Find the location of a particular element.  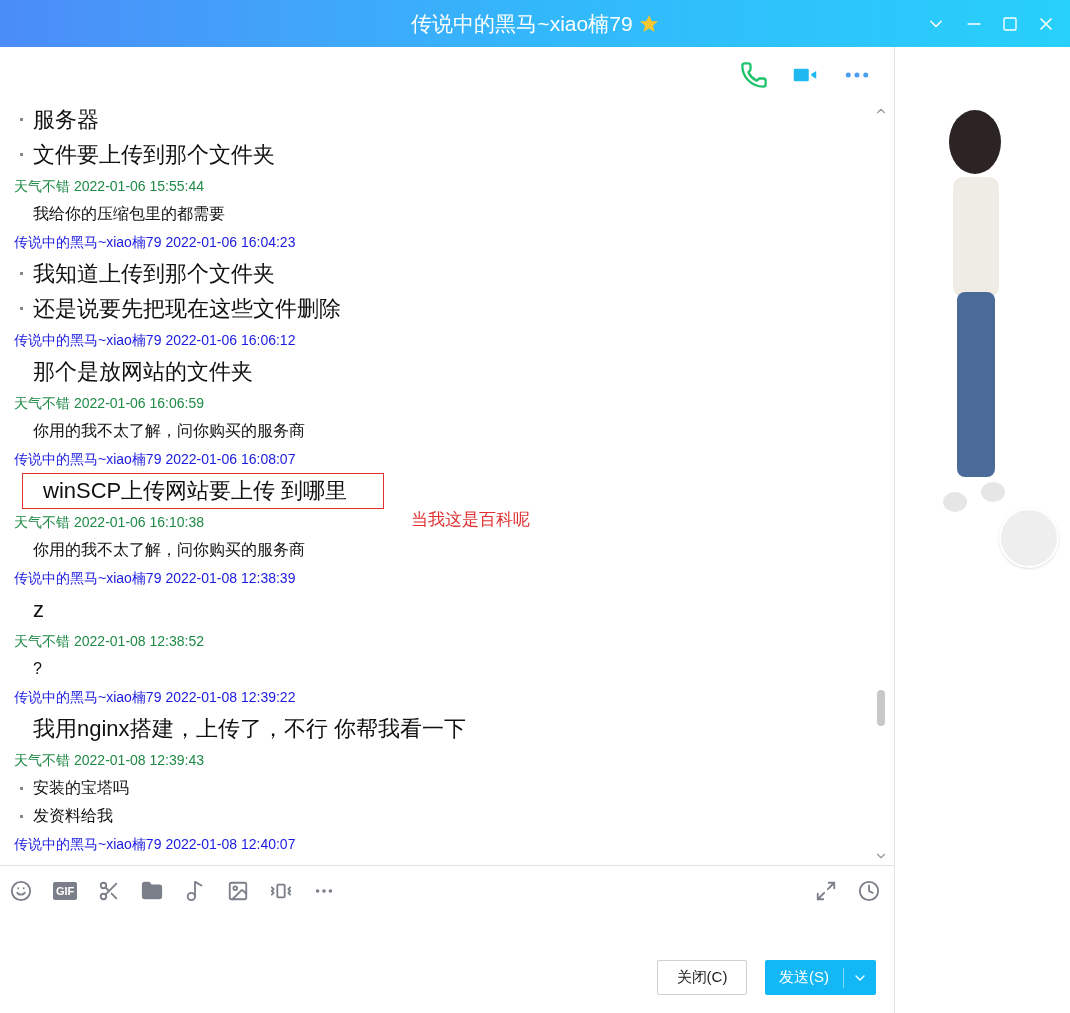

message-time: 2022-01-08 12:40:07 is located at coordinates (230, 844).